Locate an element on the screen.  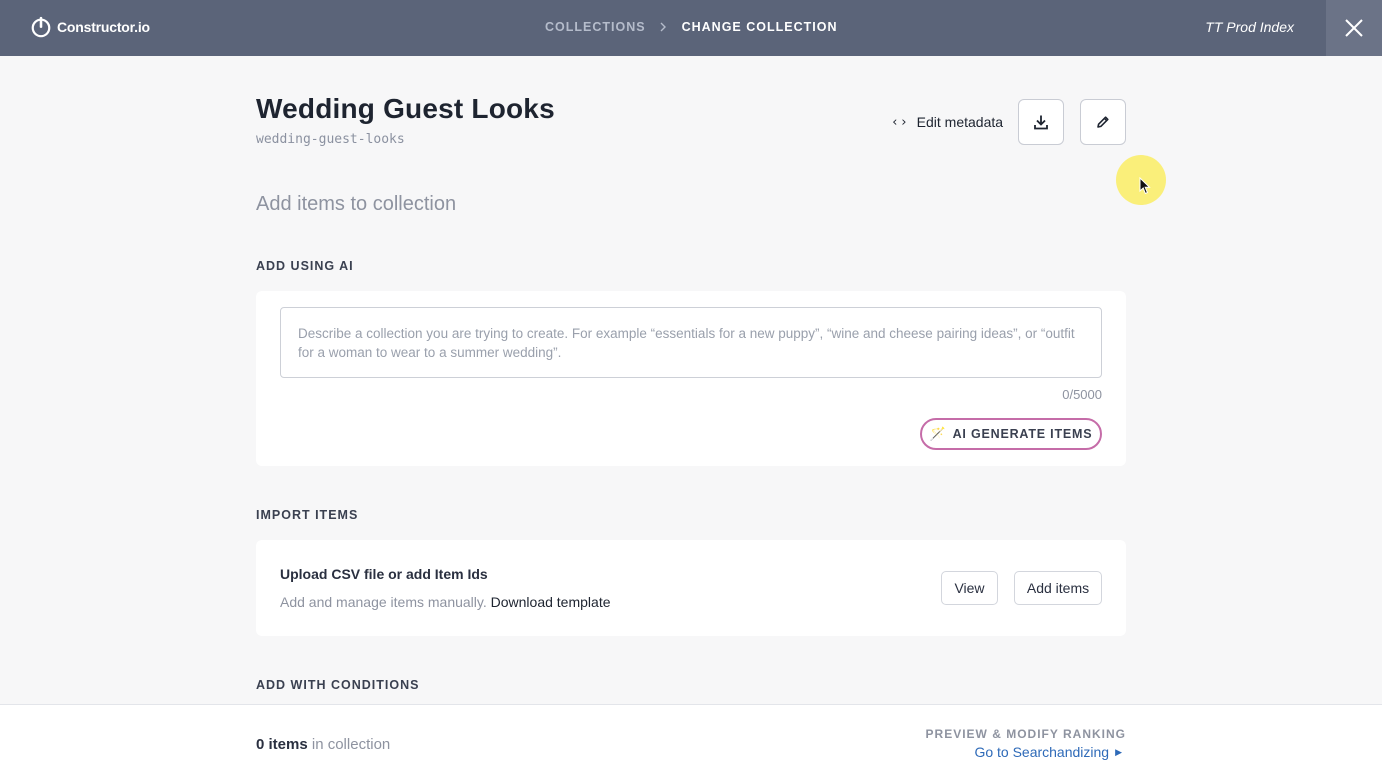
import-title: Upload CSV file or add Item Ids is located at coordinates (384, 574).